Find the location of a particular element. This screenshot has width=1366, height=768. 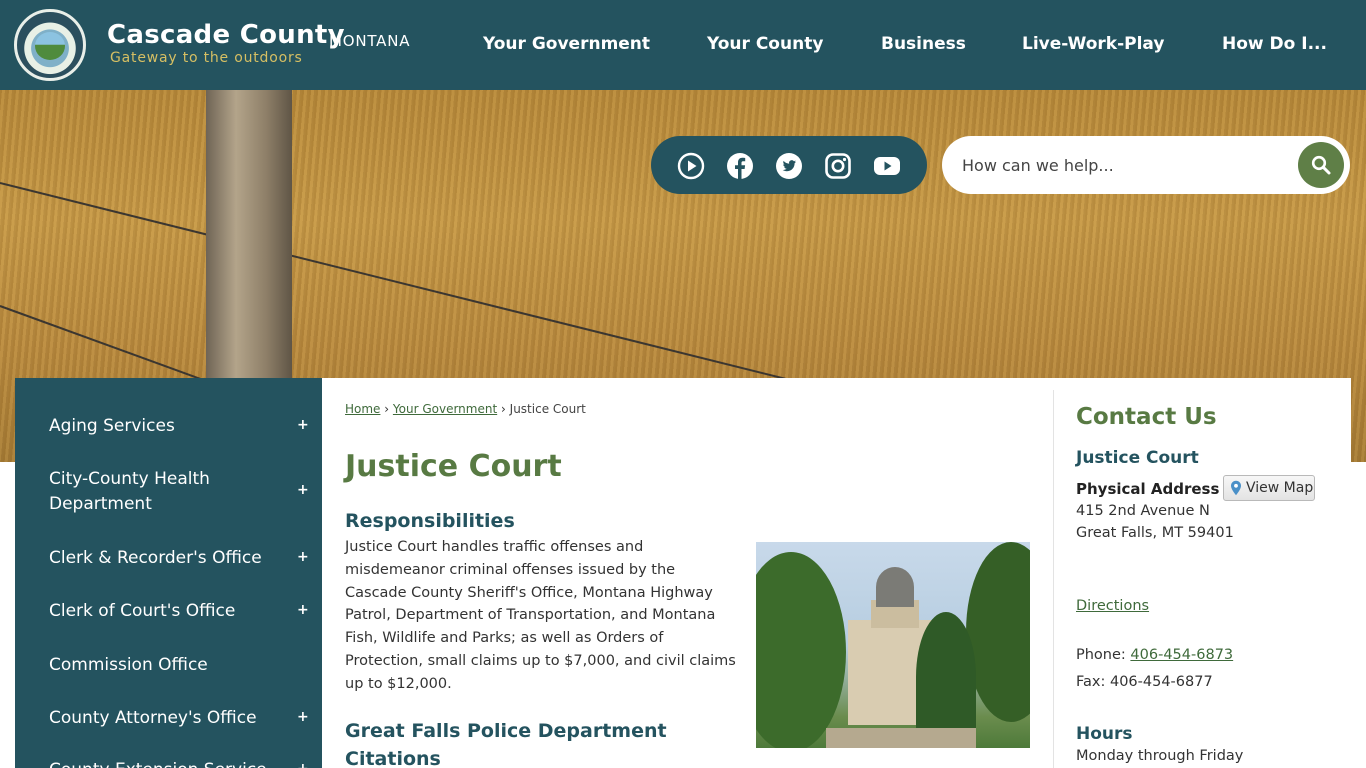

site-tagline: Gateway to the outdoors is located at coordinates (206, 58).